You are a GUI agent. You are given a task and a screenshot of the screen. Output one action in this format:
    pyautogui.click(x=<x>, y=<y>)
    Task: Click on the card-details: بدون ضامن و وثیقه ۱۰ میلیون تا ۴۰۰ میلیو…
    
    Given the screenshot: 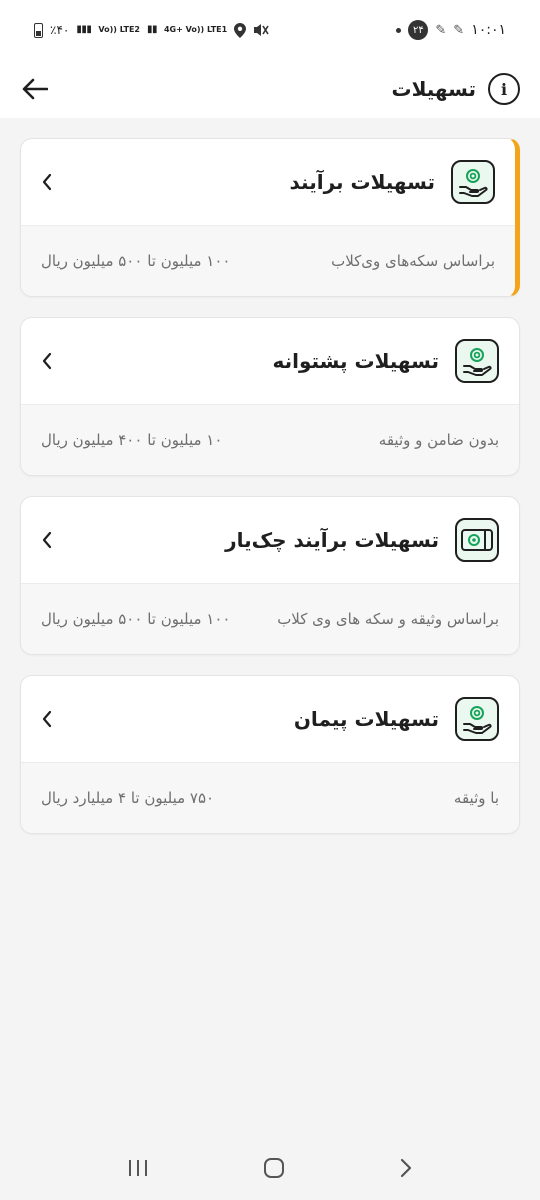 What is the action you would take?
    pyautogui.click(x=270, y=439)
    